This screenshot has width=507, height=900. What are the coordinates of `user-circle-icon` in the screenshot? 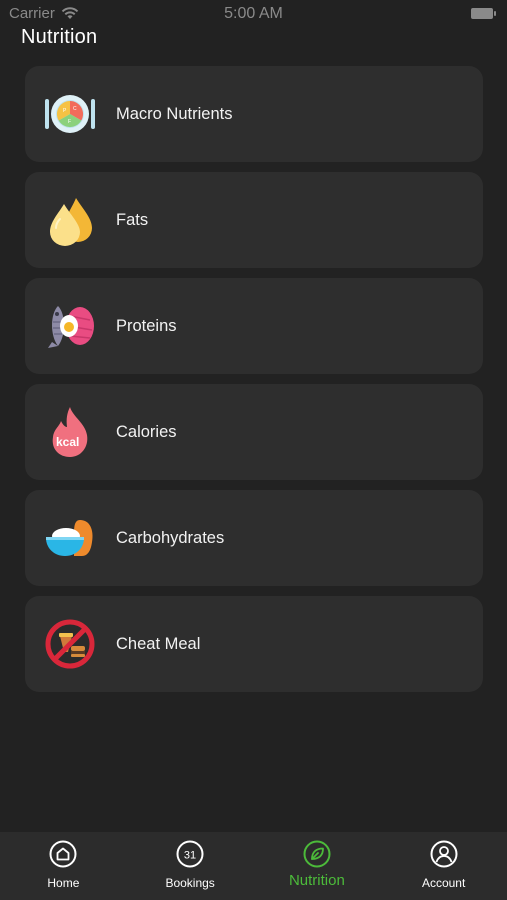 It's located at (444, 854).